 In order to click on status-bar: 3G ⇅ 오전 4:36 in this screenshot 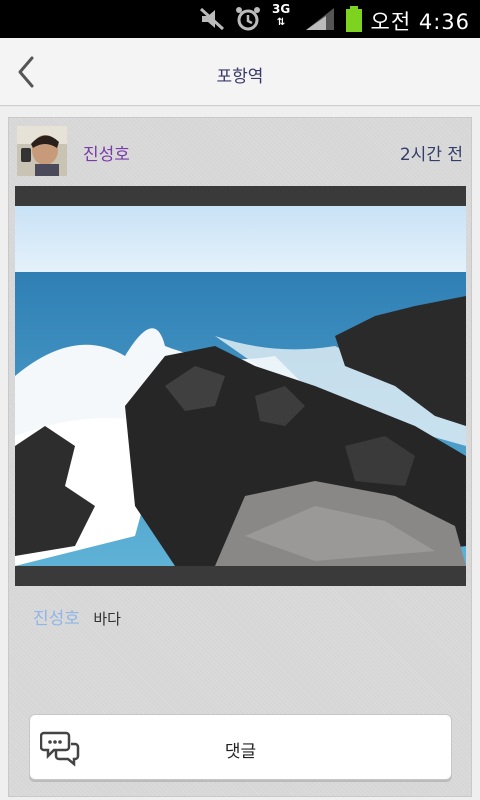, I will do `click(240, 19)`.